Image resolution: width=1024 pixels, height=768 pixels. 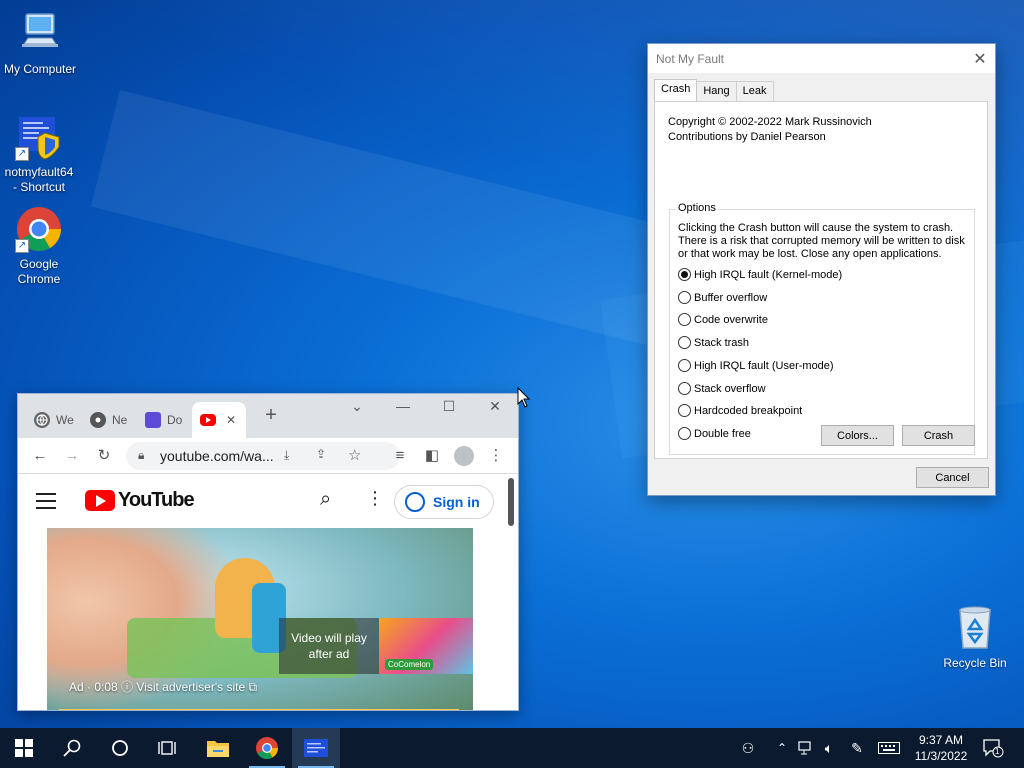 I want to click on install-app-icon: ⤓, so click(x=286, y=455).